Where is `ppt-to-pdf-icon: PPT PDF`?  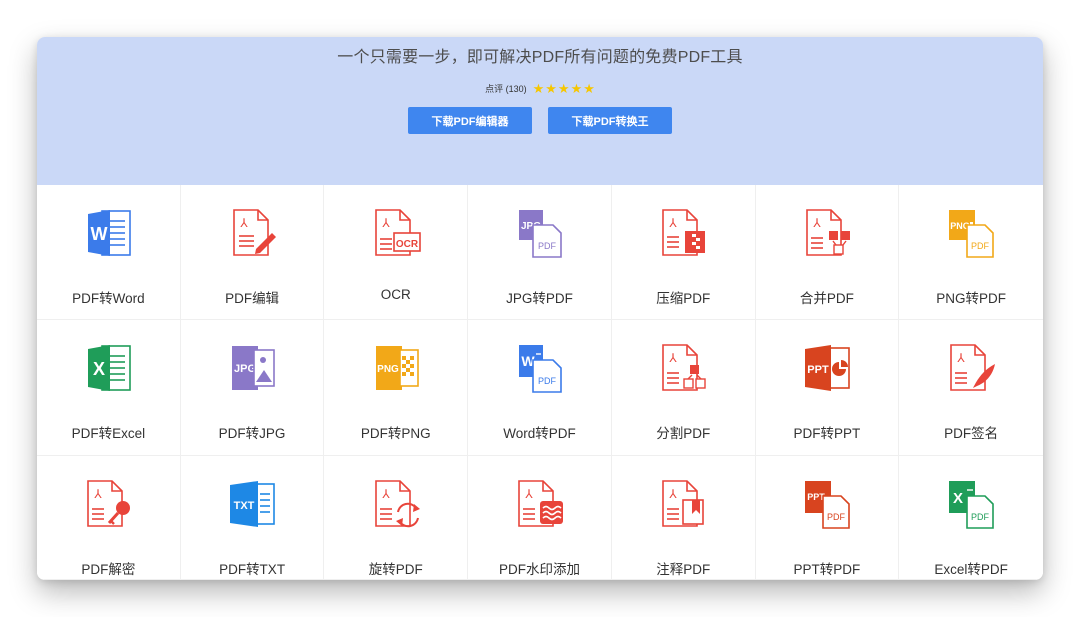
ppt-to-pdf-icon: PPT PDF is located at coordinates (827, 505).